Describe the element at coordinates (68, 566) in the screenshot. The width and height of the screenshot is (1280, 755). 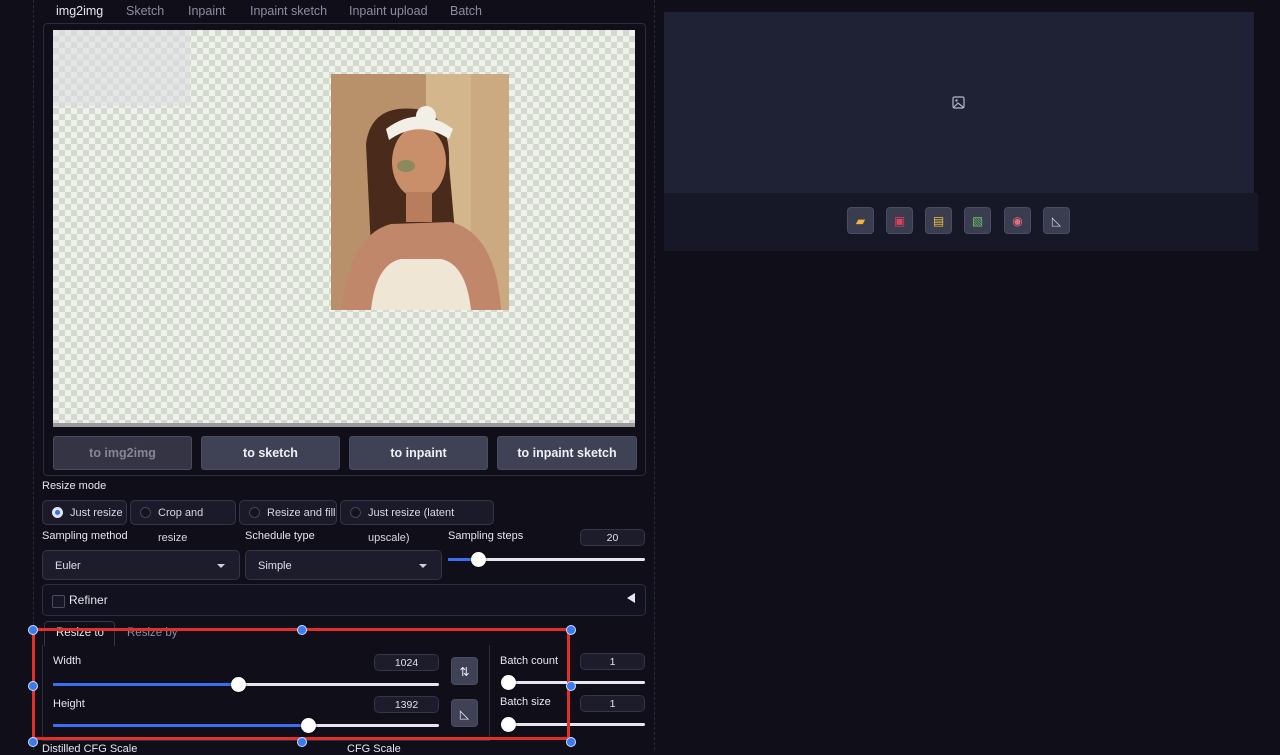
I see `sampling-method-value: Euler` at that location.